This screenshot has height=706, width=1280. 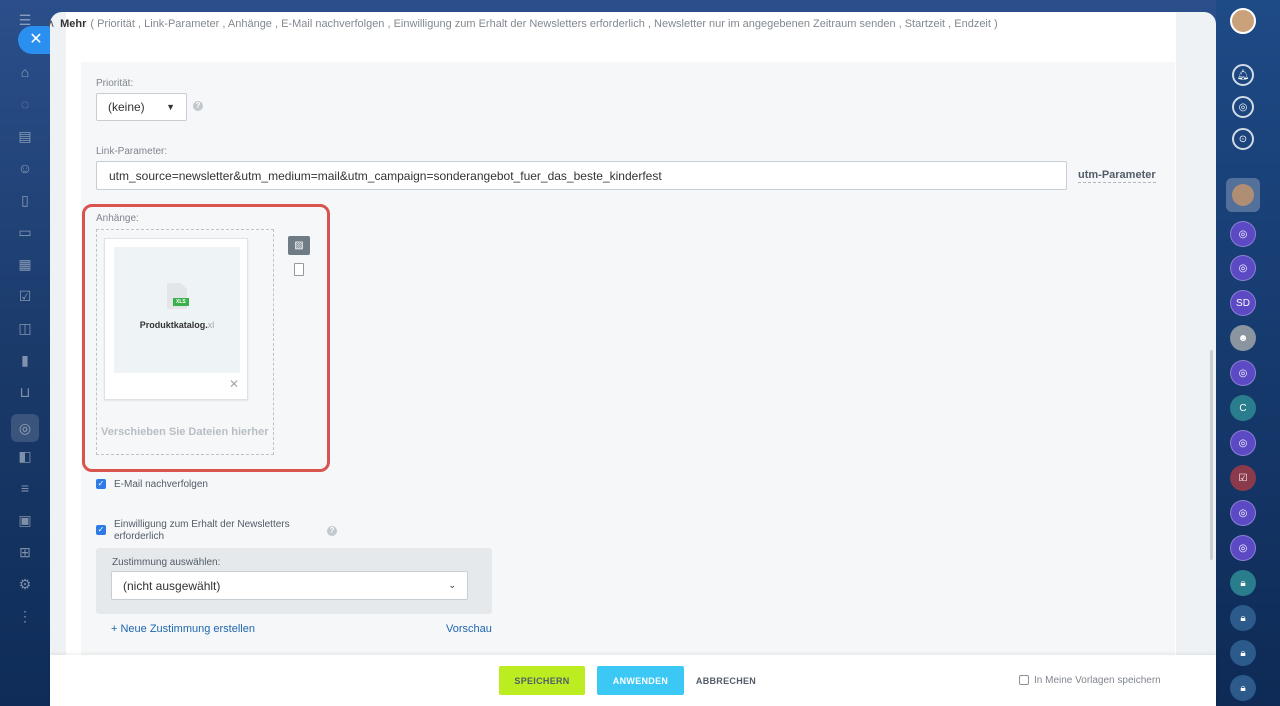 I want to click on drop-hint: Verschieben Sie Dateien hierher, so click(x=185, y=432).